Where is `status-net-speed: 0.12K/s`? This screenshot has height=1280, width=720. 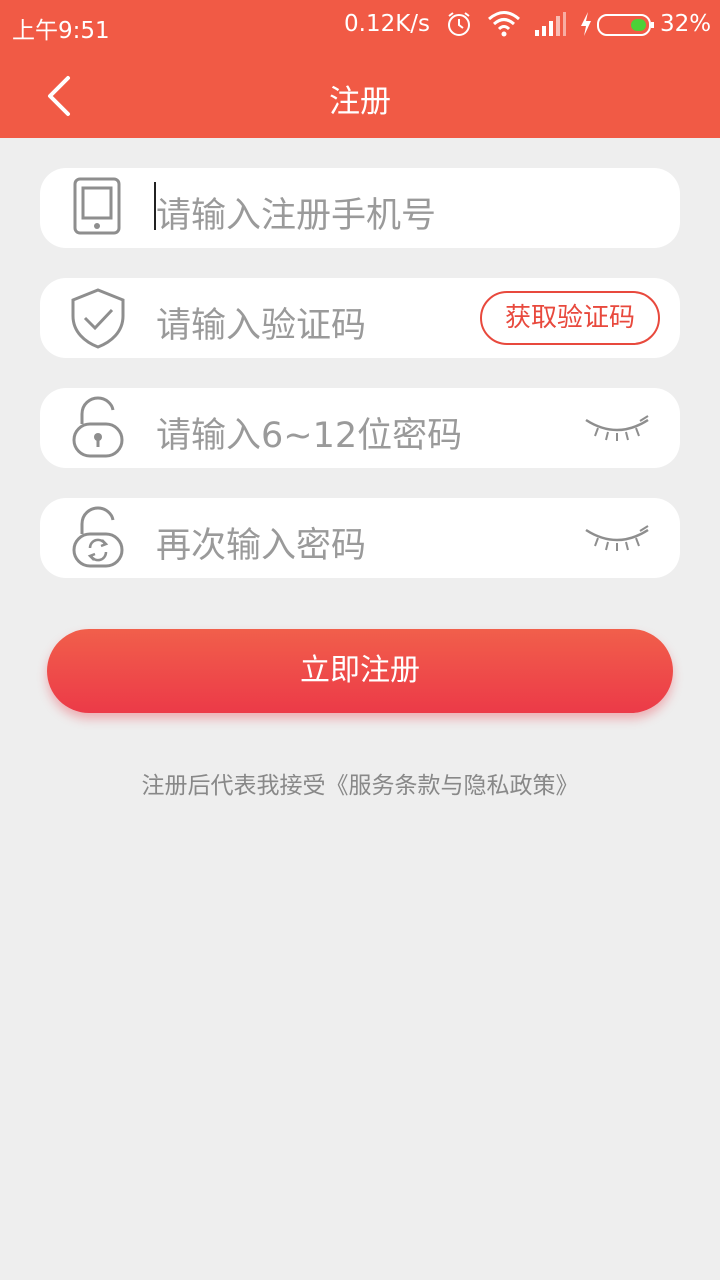 status-net-speed: 0.12K/s is located at coordinates (387, 24).